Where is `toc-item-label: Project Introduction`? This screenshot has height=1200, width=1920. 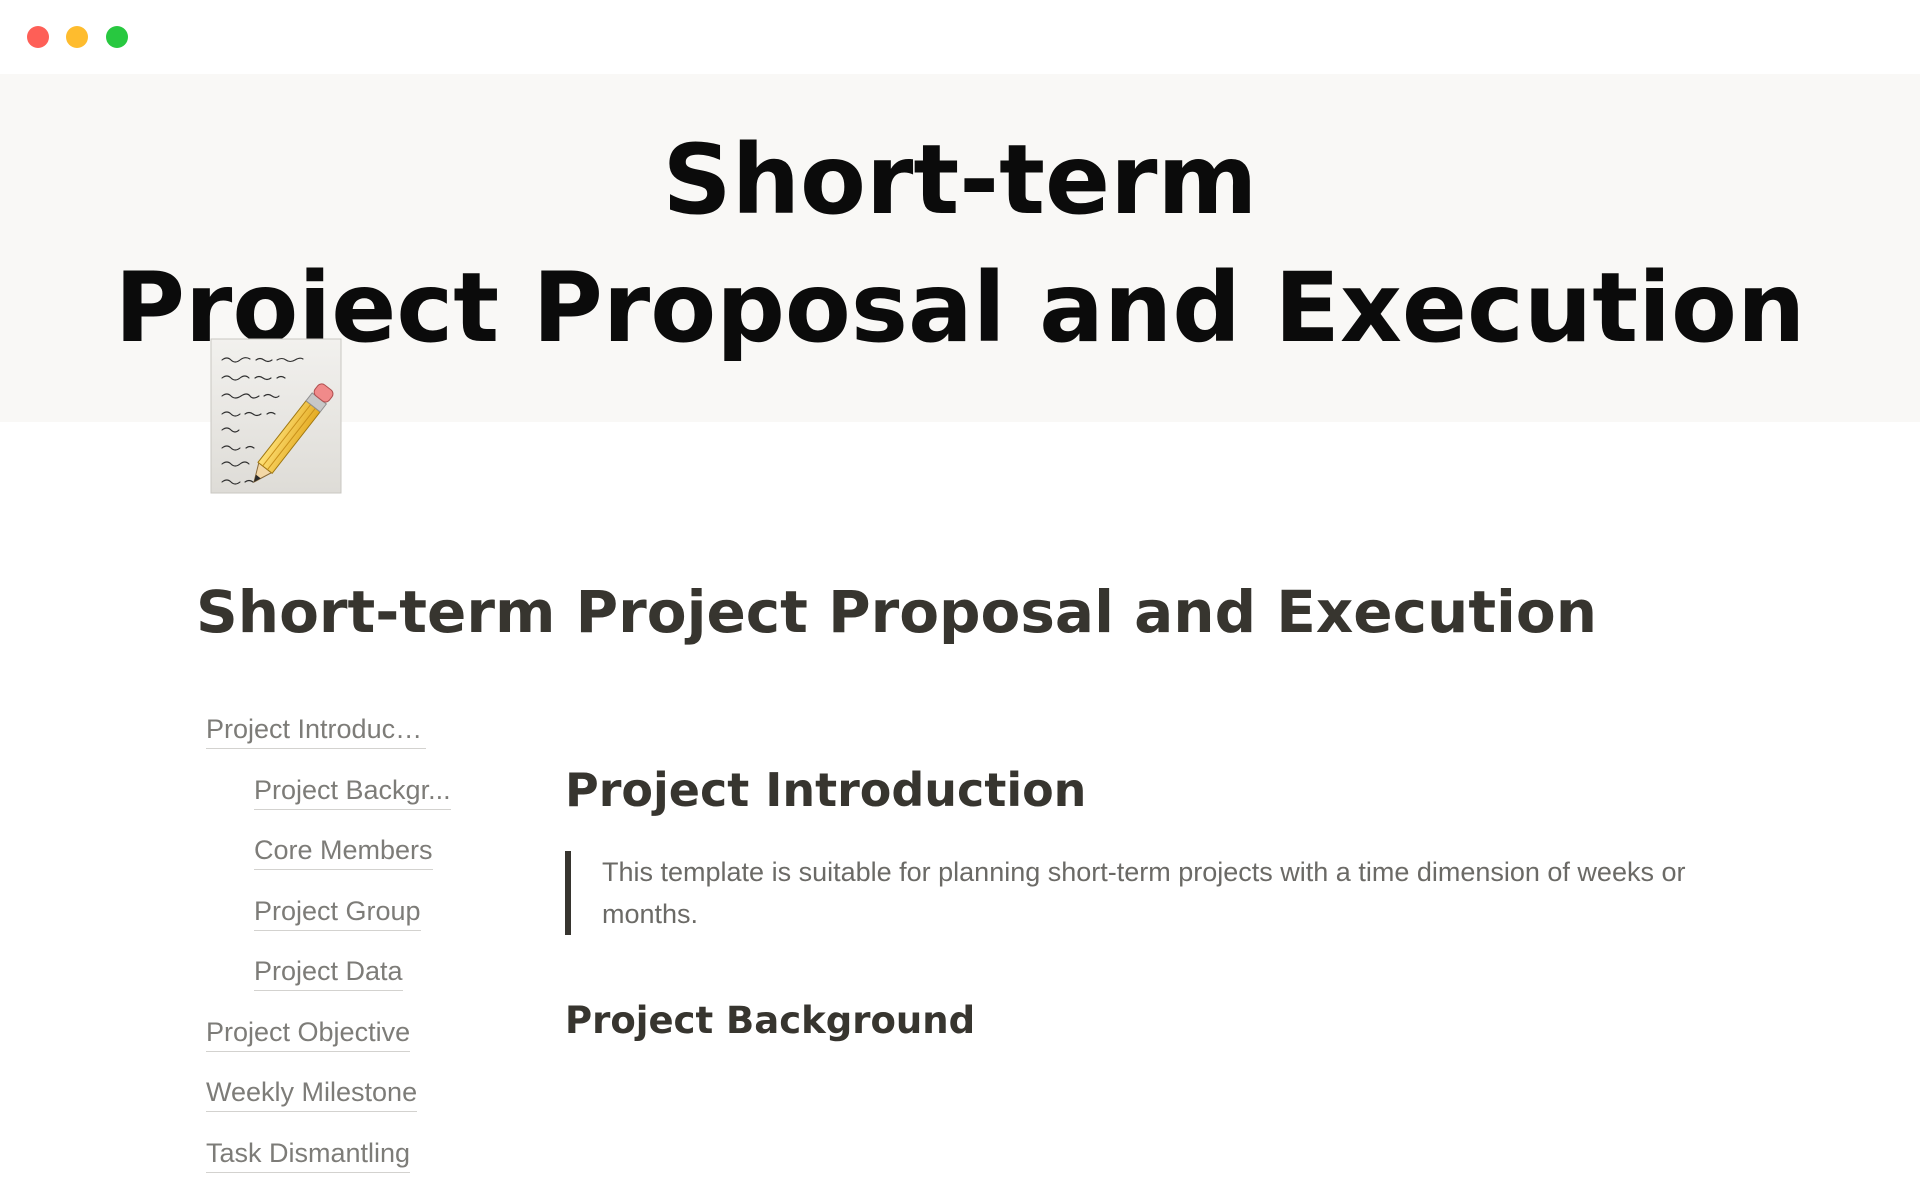
toc-item-label: Project Introduction is located at coordinates (316, 730).